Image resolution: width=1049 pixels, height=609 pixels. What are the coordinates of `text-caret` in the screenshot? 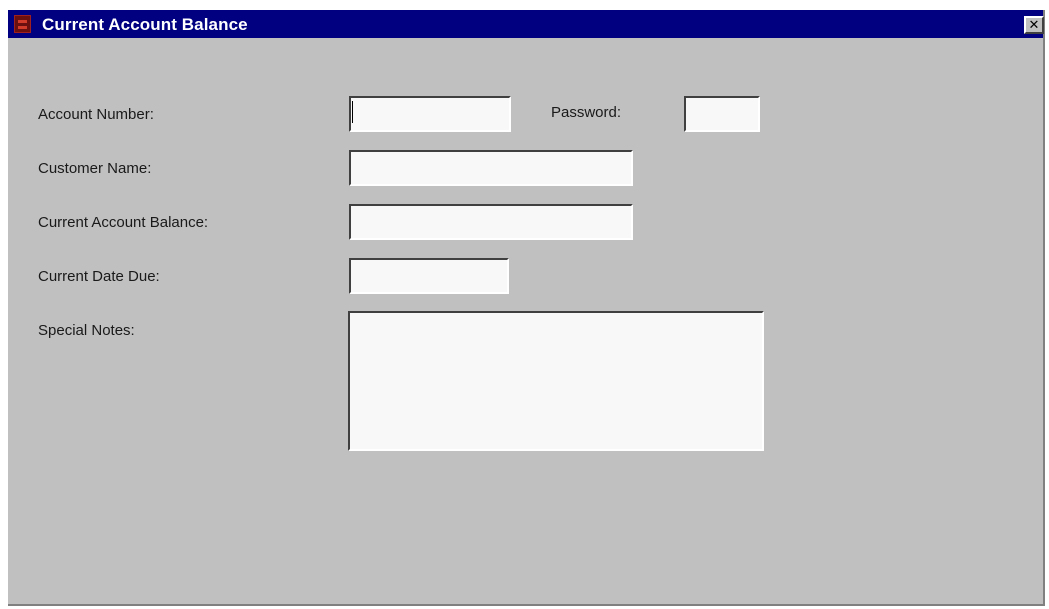 It's located at (352, 112).